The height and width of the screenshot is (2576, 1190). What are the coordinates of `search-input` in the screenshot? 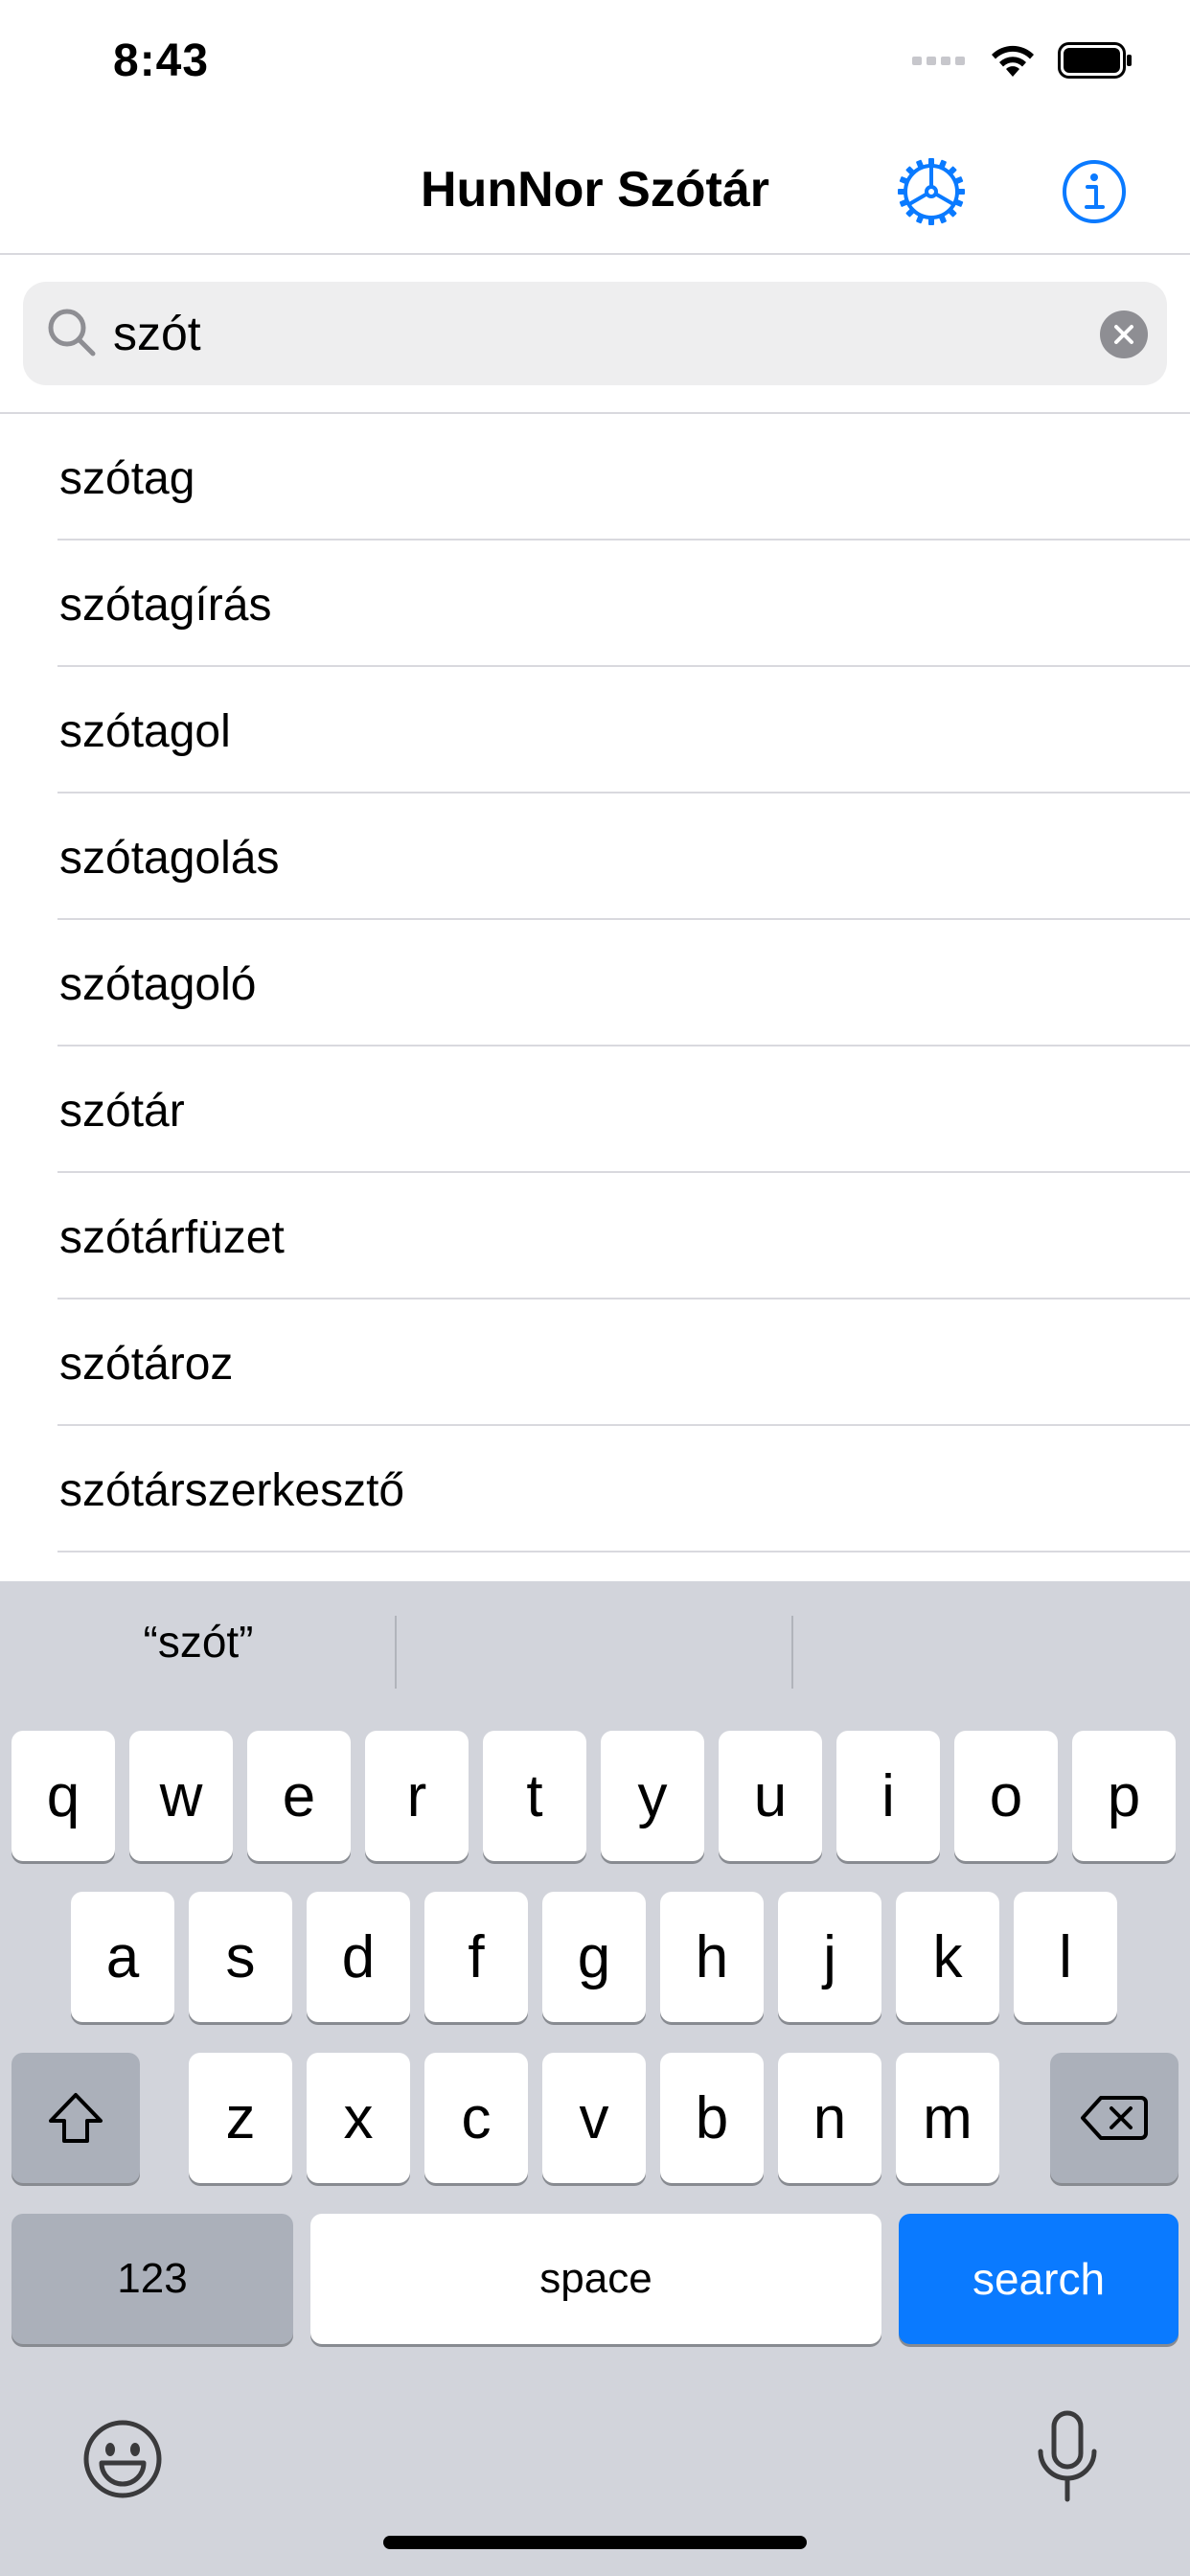 It's located at (592, 333).